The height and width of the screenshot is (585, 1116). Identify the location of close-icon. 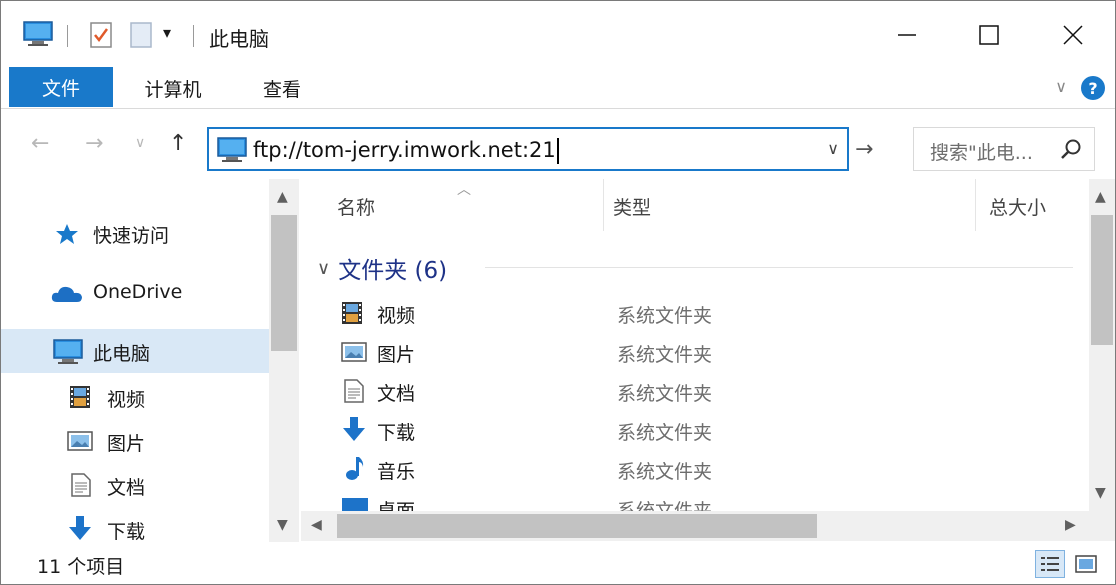
(1073, 35).